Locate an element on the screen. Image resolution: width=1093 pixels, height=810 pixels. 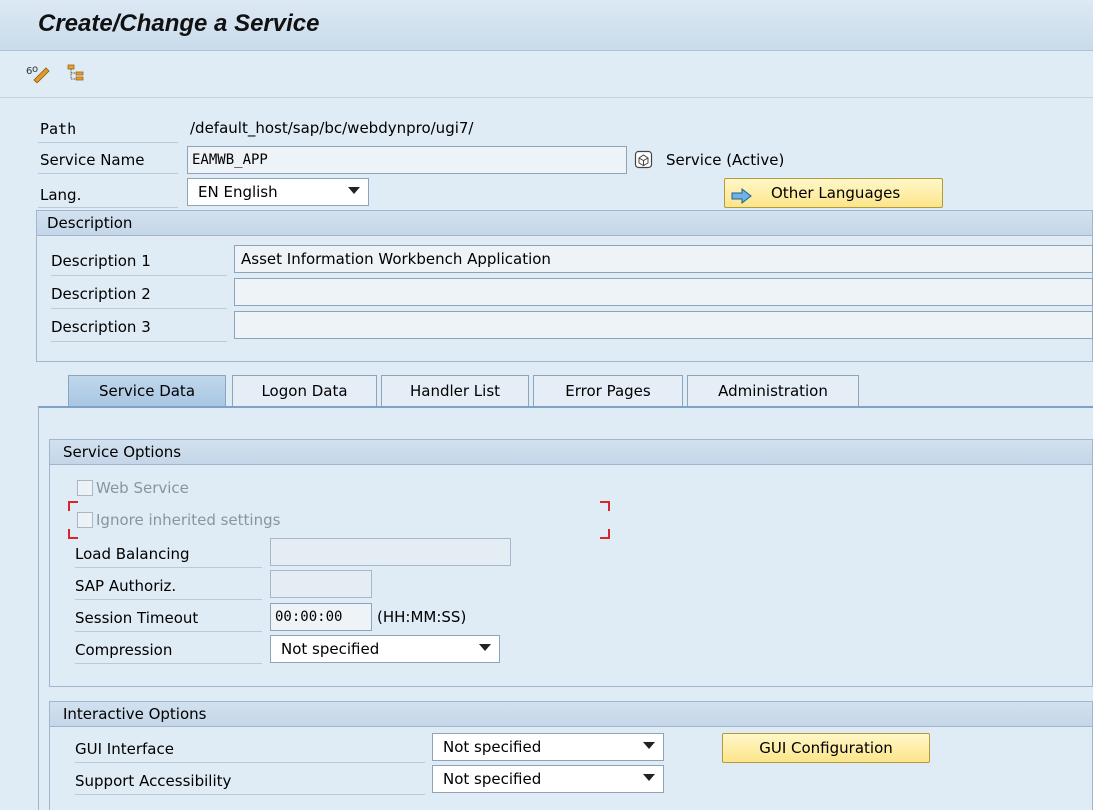
other-languages-button: Other Languages is located at coordinates (833, 193).